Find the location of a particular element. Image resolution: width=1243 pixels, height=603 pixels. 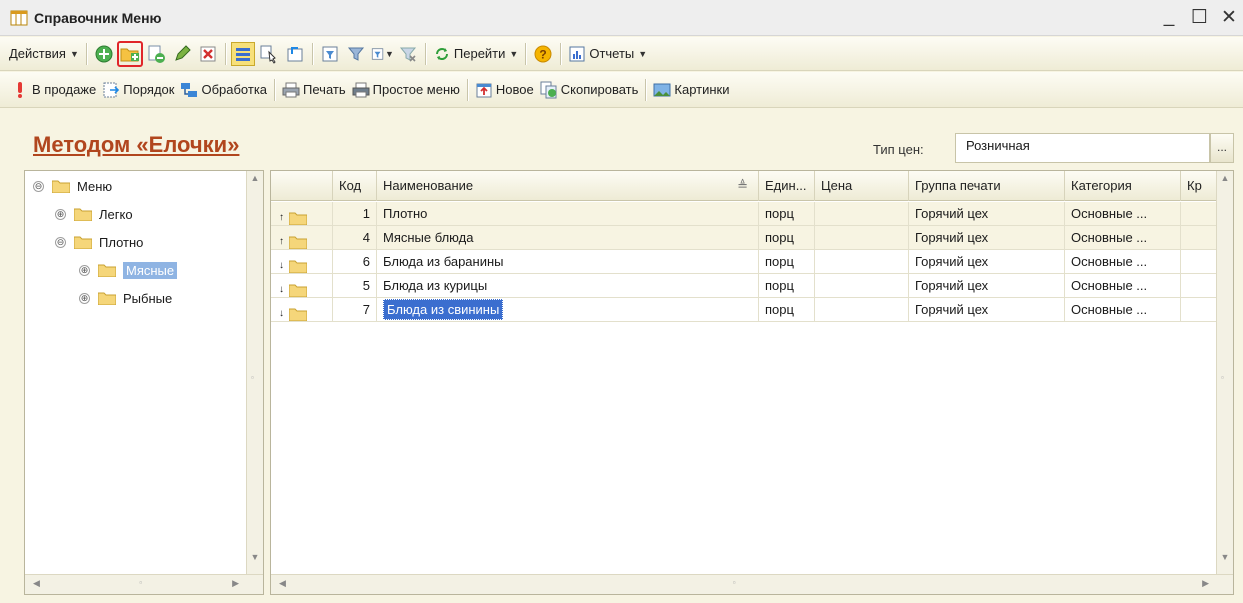

column-header-icon is located at coordinates (302, 186).